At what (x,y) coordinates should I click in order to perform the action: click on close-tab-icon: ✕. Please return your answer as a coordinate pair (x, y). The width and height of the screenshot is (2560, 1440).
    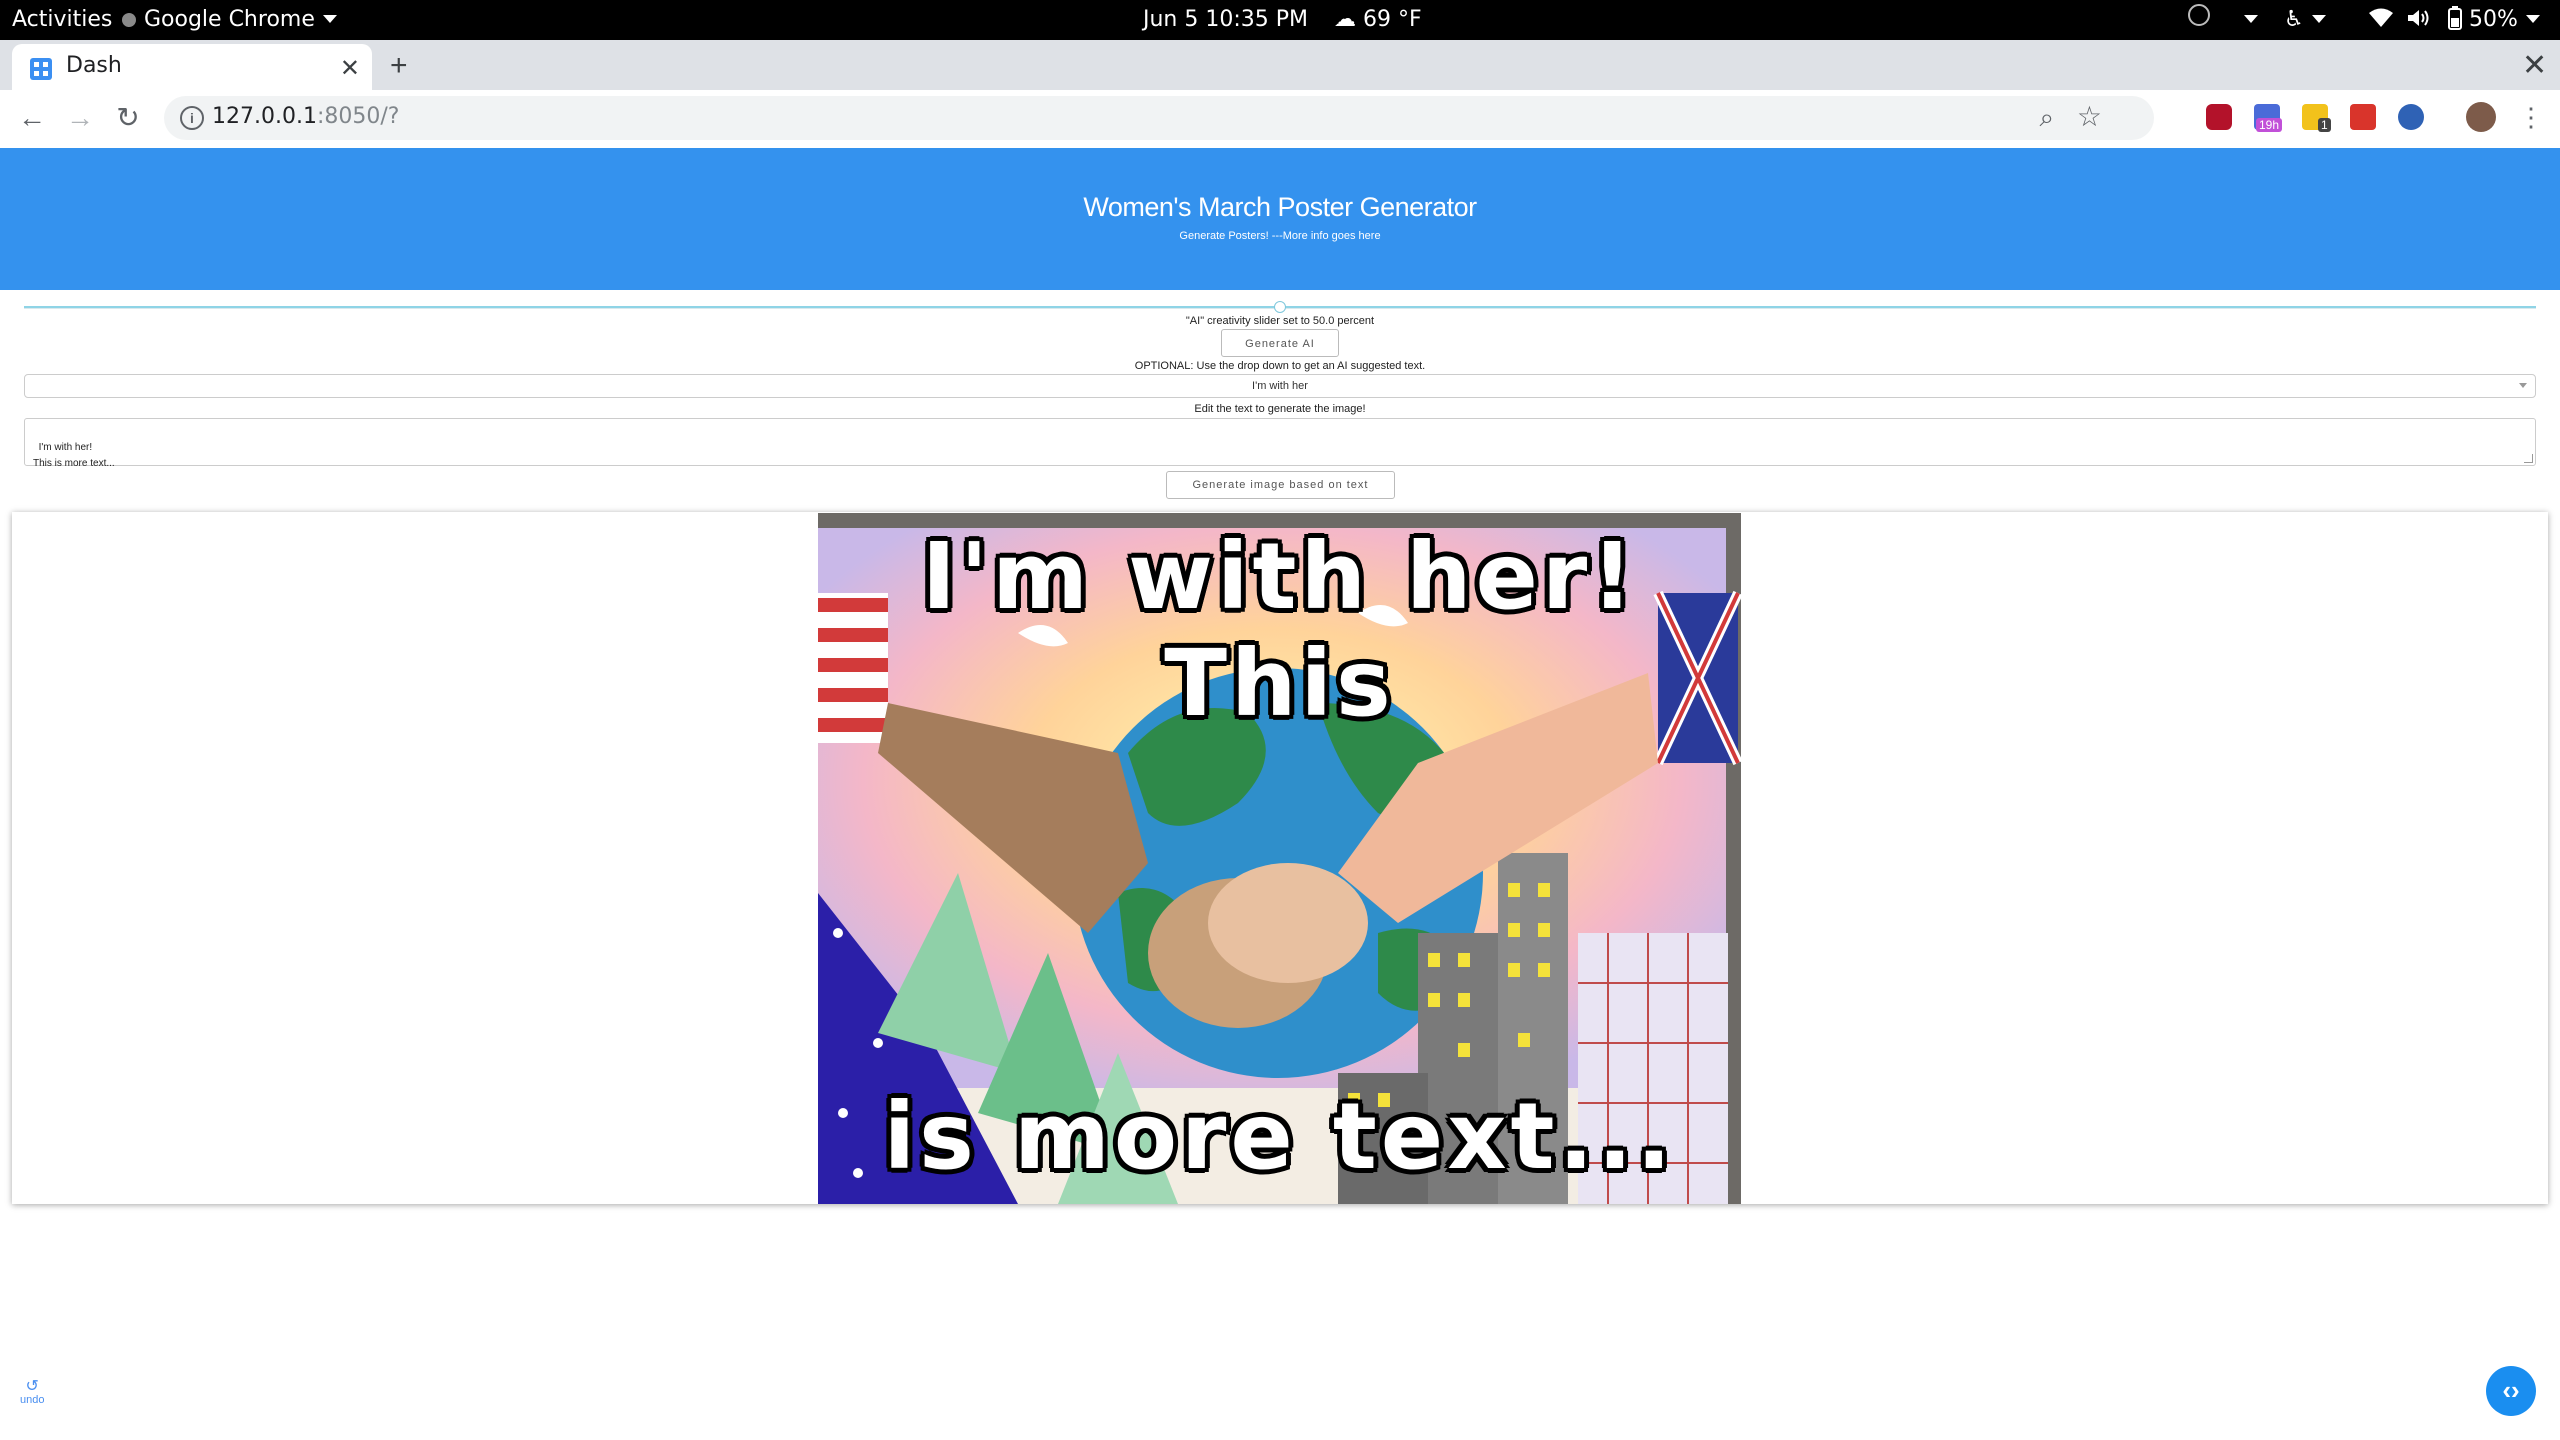
    Looking at the image, I should click on (350, 68).